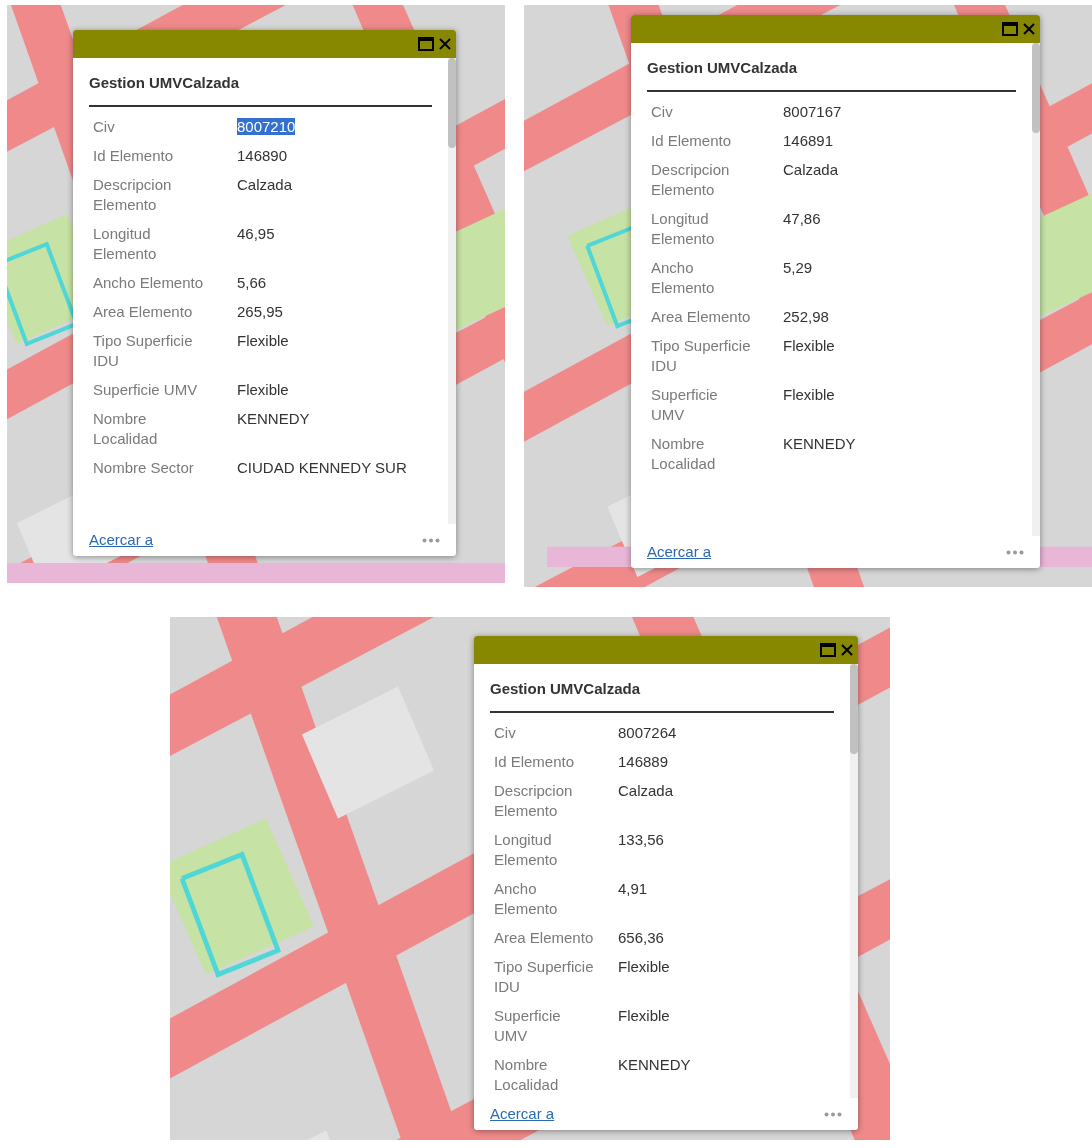 The width and height of the screenshot is (1092, 1148). Describe the element at coordinates (144, 467) in the screenshot. I see `field-label: Nombre Sector` at that location.